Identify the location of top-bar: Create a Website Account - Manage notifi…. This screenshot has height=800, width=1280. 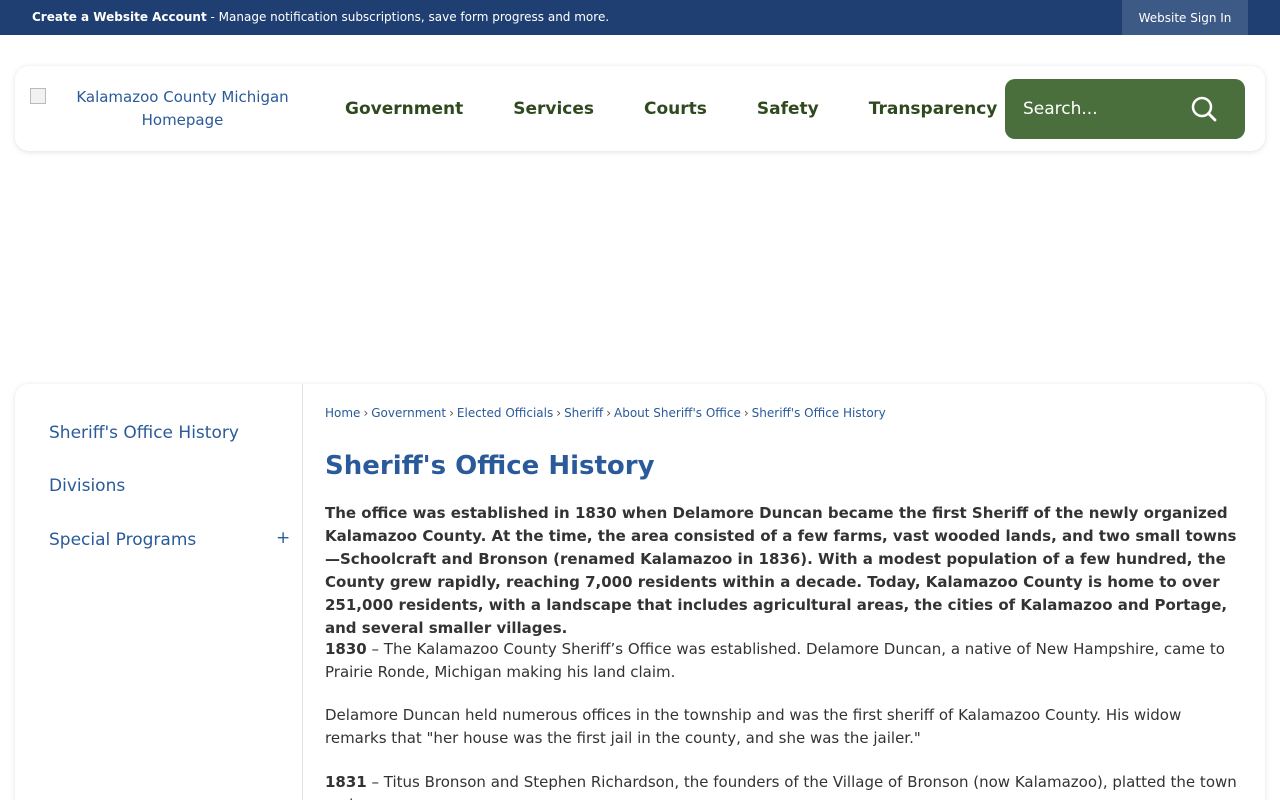
(640, 17).